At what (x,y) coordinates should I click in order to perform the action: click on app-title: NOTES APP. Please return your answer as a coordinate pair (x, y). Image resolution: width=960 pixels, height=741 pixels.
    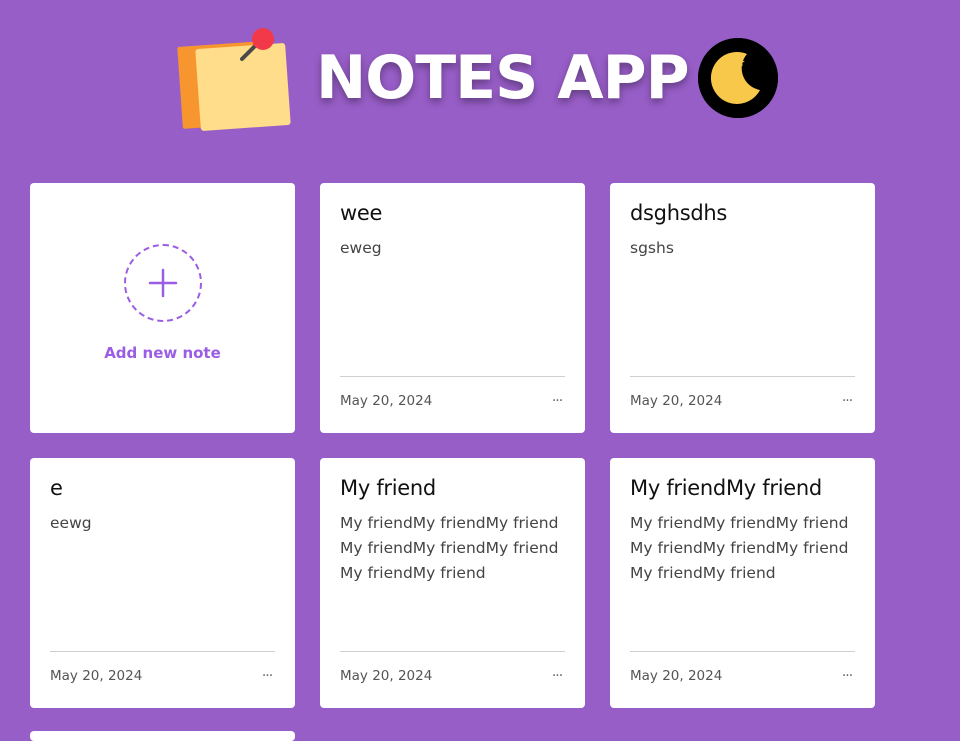
    Looking at the image, I should click on (503, 78).